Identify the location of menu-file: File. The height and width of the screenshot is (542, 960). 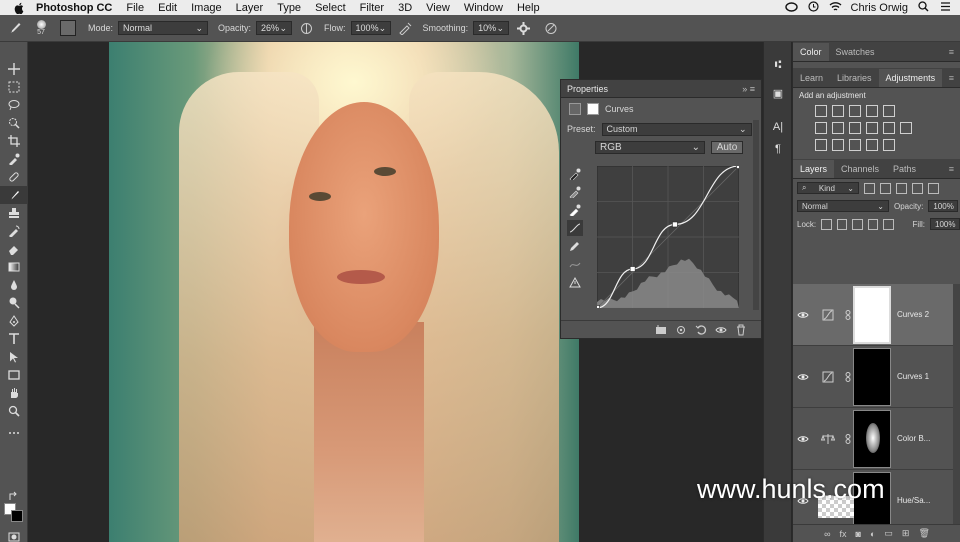
(135, 8).